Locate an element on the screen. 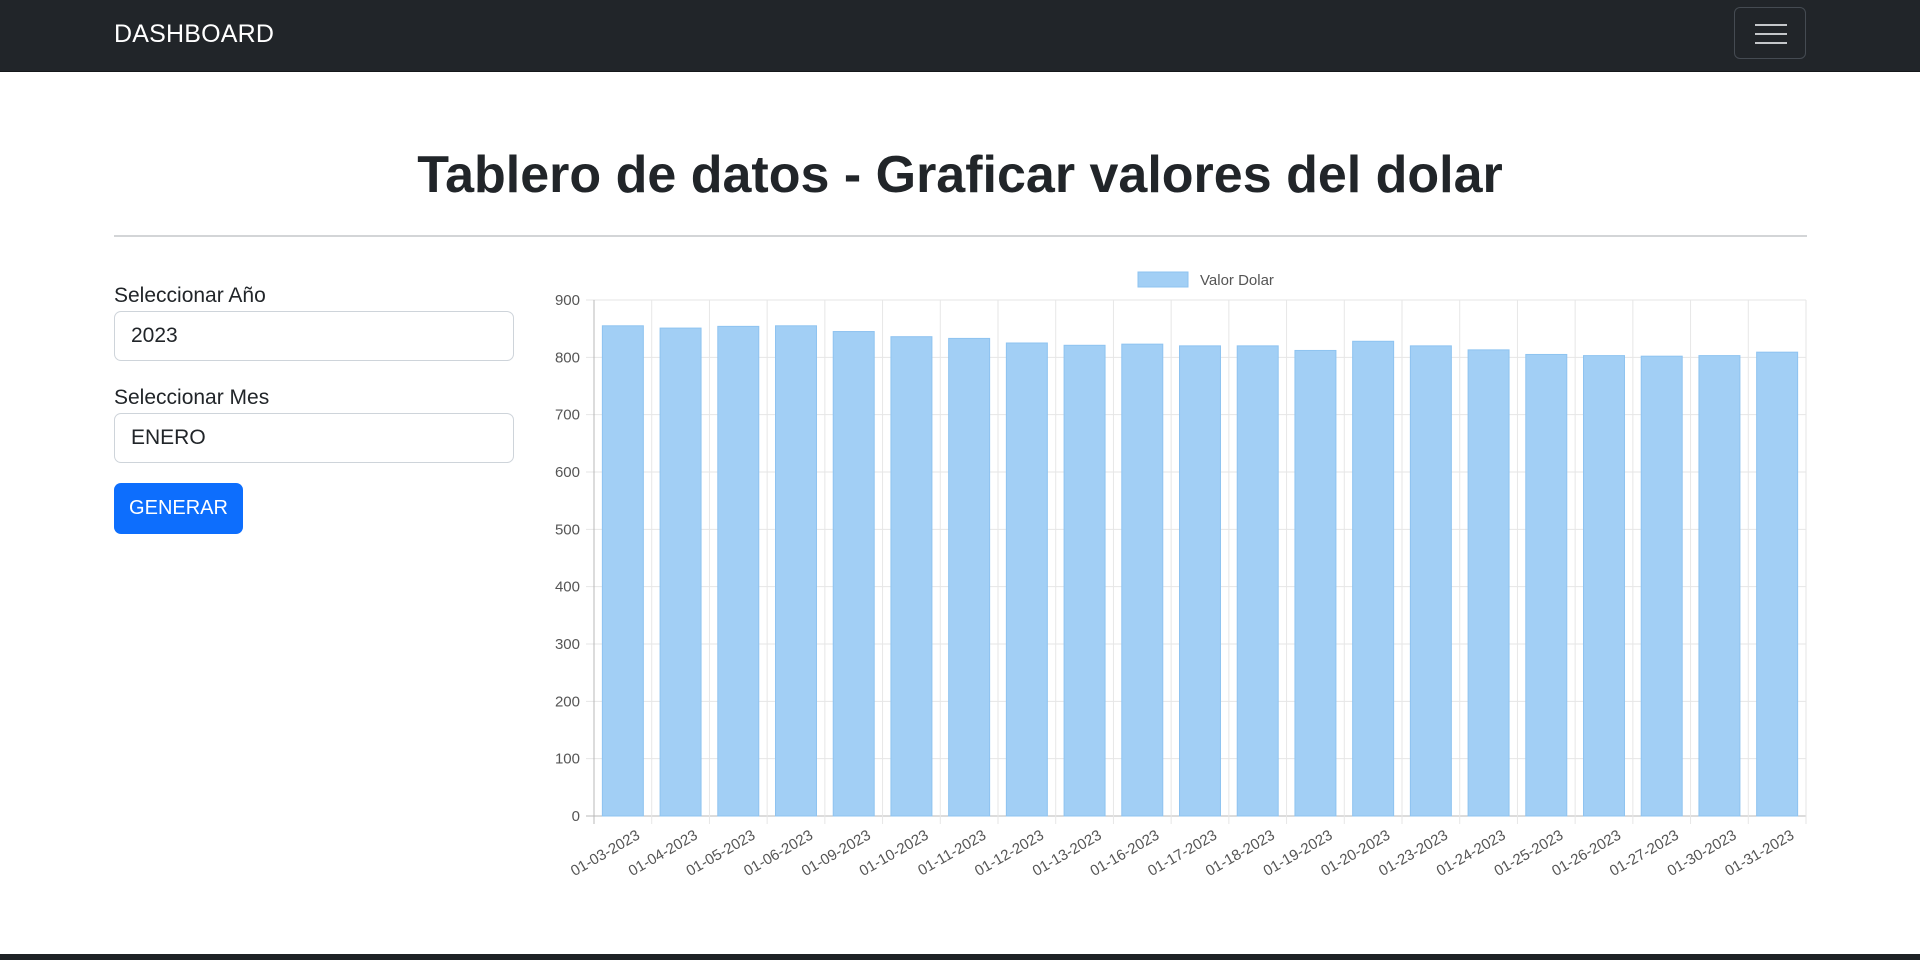 The width and height of the screenshot is (1920, 960). y-tick-label: 400 is located at coordinates (567, 587).